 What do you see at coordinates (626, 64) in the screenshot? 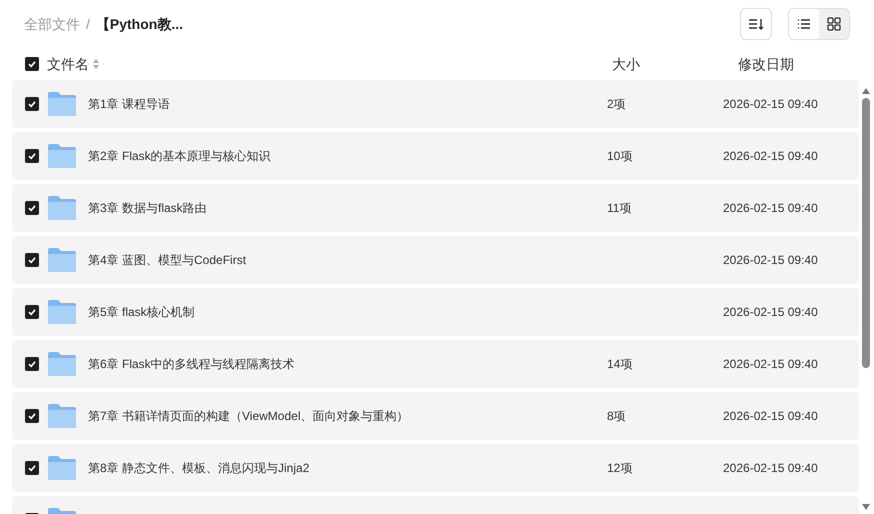
I see `column-header: 大小` at bounding box center [626, 64].